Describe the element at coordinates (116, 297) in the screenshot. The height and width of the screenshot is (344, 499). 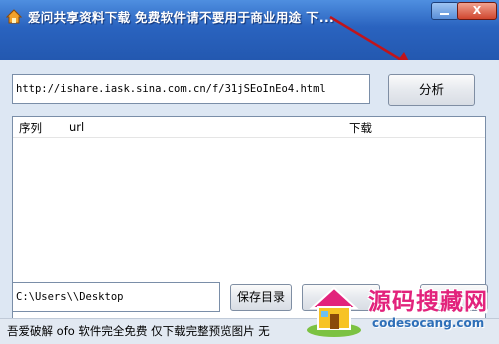
I see `save-path-input: C:\Users\\Desktop` at that location.